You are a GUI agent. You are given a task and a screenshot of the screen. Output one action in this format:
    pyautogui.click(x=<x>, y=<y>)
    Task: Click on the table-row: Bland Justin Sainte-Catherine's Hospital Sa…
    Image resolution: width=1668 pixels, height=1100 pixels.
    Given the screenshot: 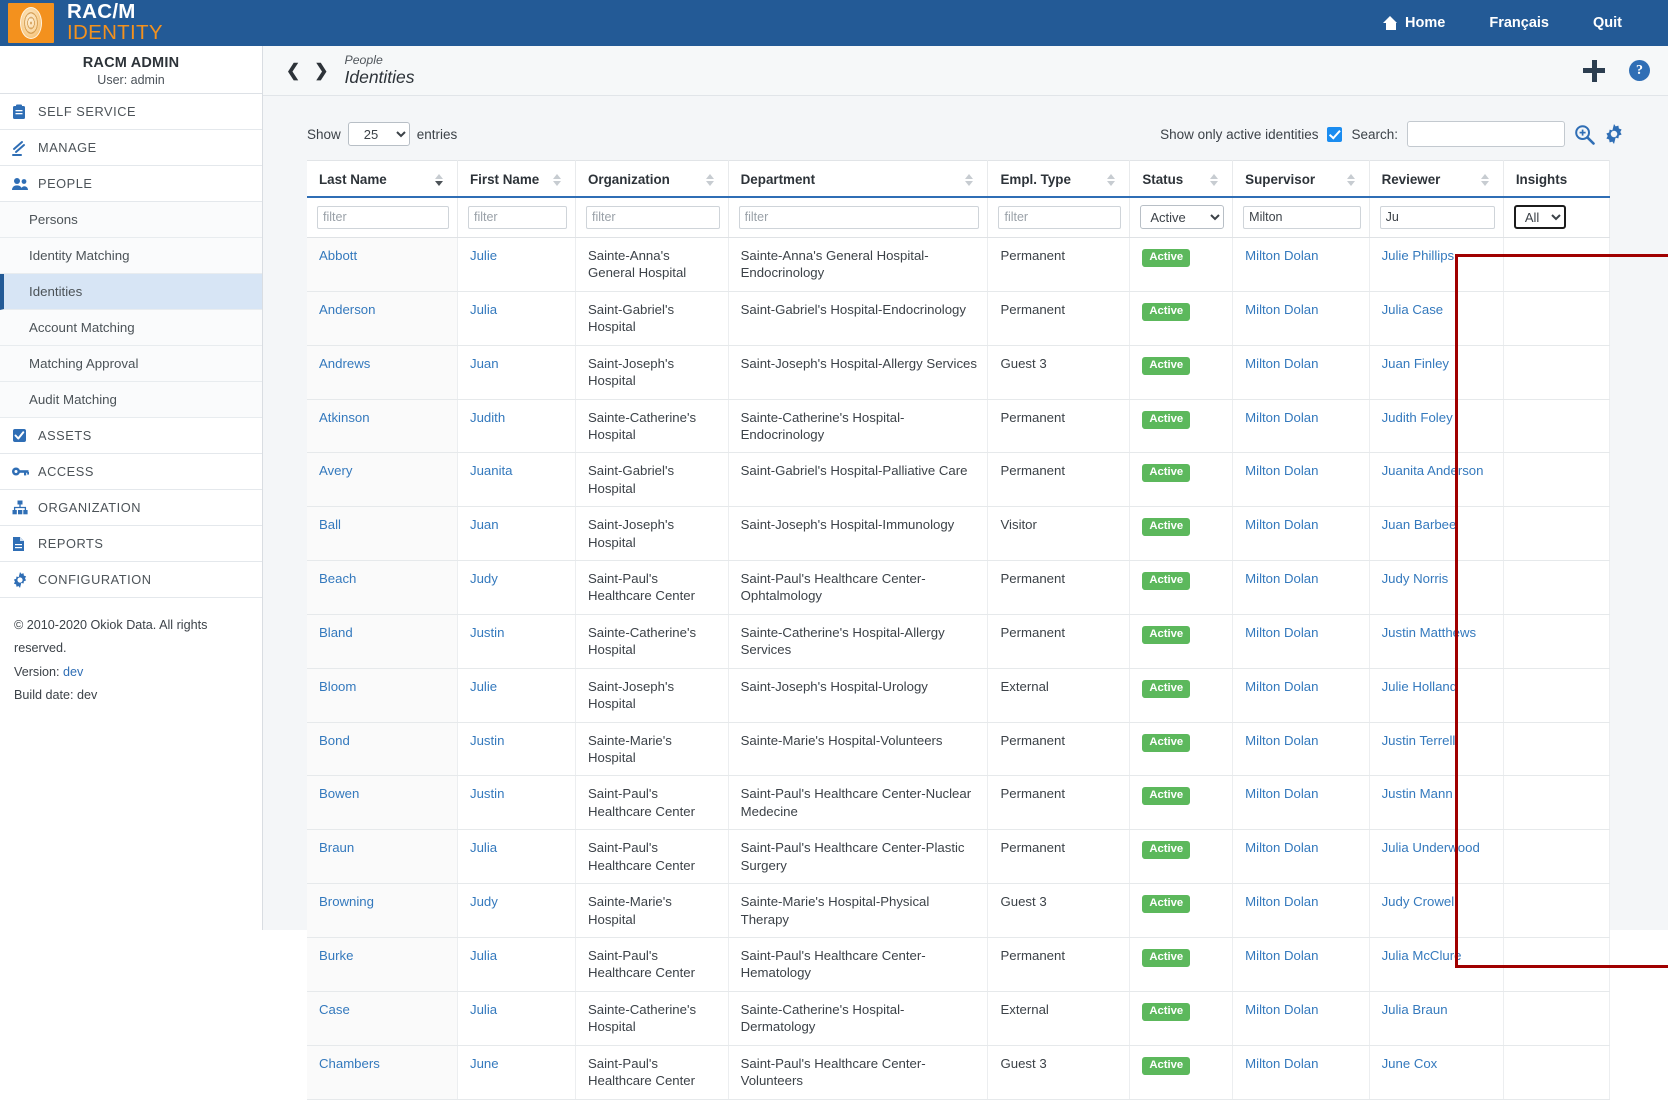 What is the action you would take?
    pyautogui.click(x=959, y=641)
    